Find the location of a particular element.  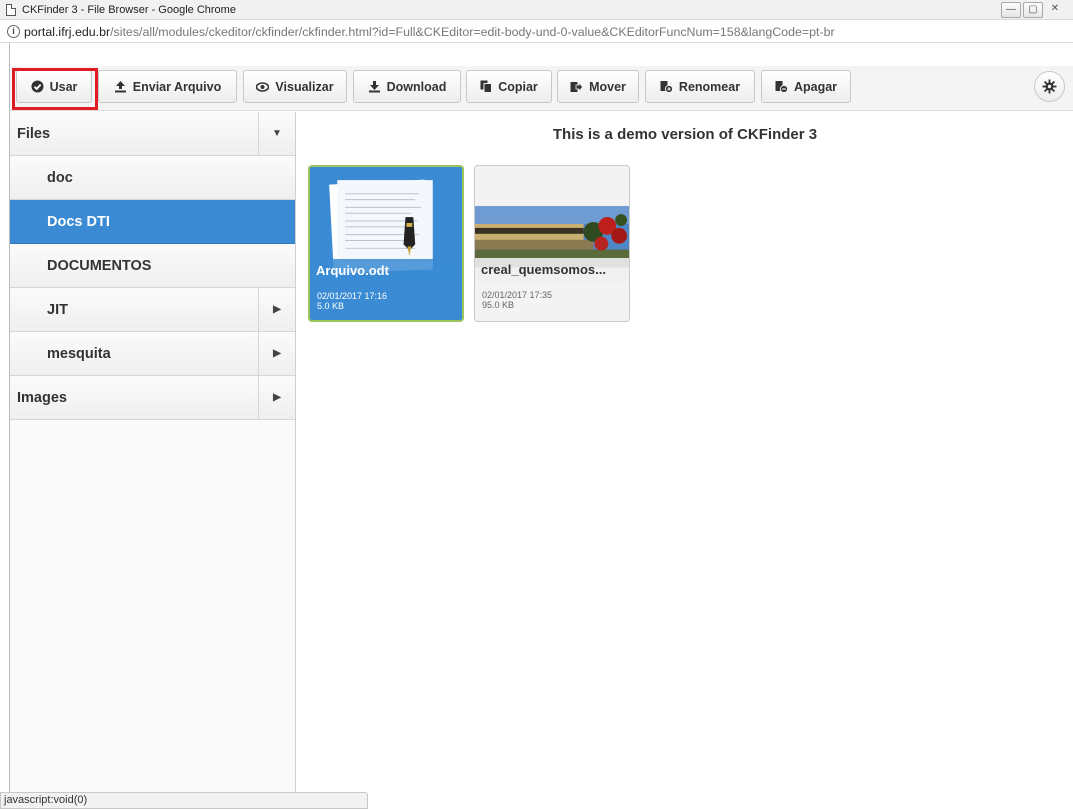

folder-mesquita: mesquita ▶ is located at coordinates (152, 354).